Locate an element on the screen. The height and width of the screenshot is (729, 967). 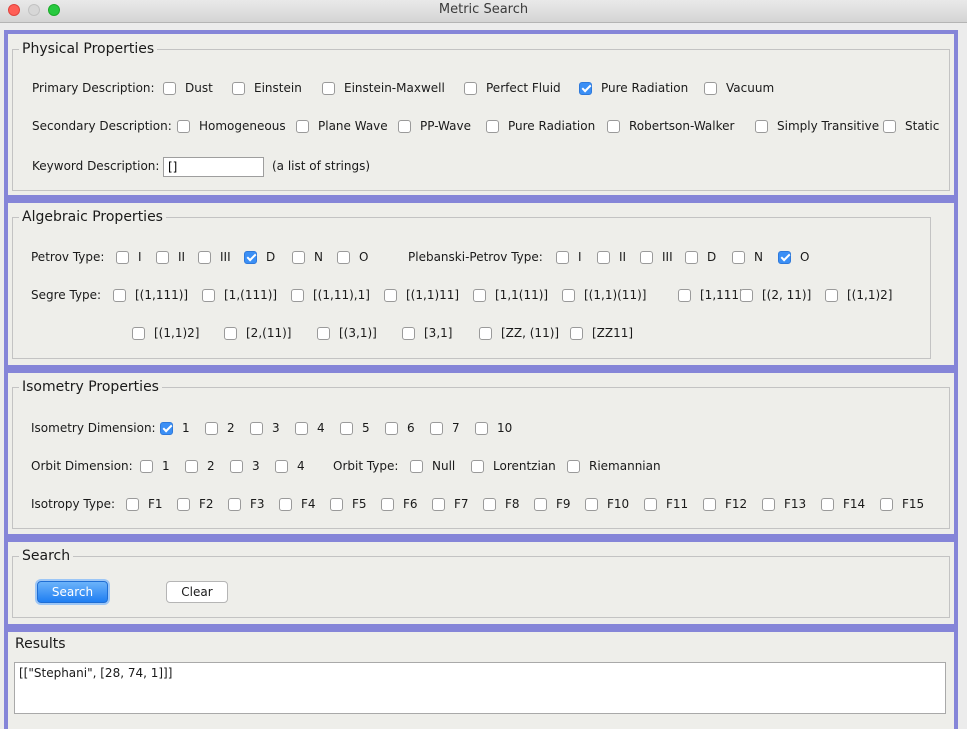
keyword-description-input is located at coordinates (213, 167).